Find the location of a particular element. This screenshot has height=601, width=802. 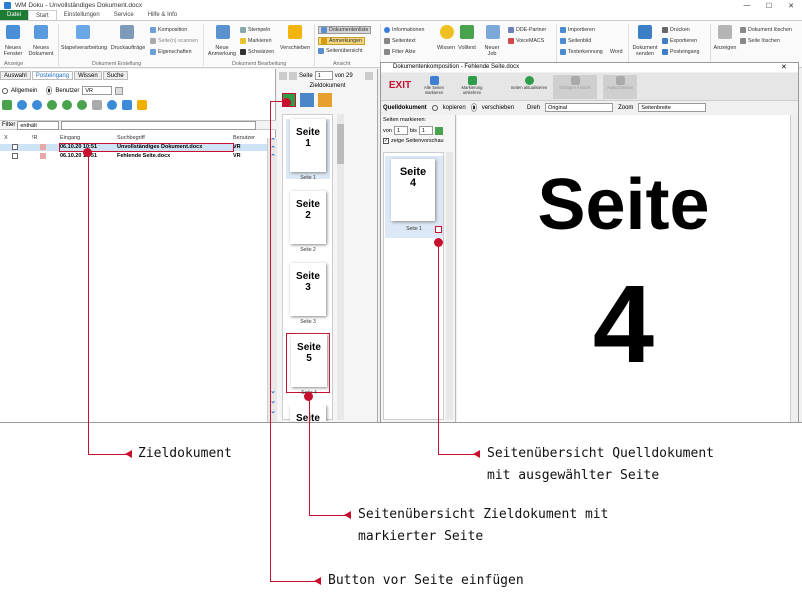

document-list-toggle: Dokumentenliste is located at coordinates (345, 30).